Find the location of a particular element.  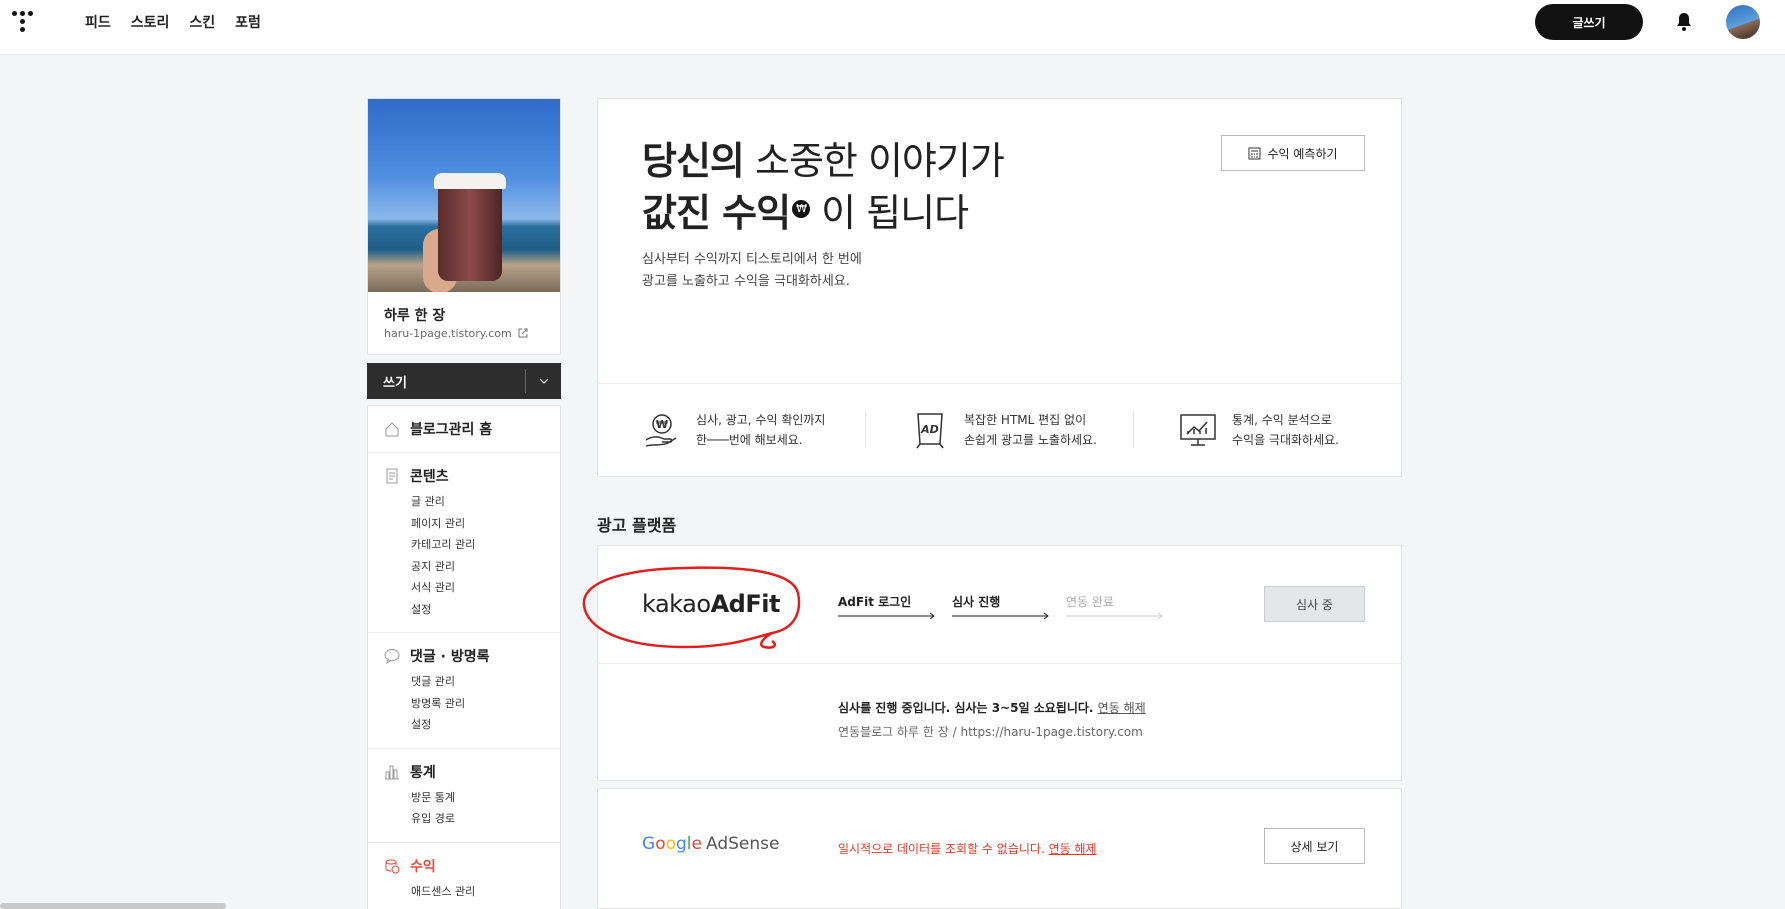

feature-item: ₩ 심사, 광고, 수익 확인까지한───번에 해보세요. is located at coordinates (732, 430).